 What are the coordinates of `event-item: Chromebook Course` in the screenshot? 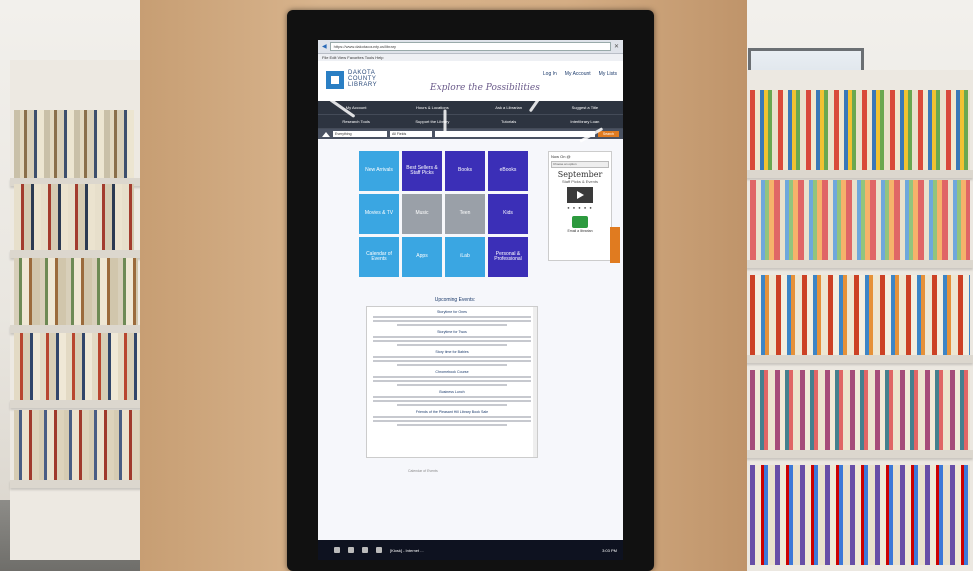 It's located at (452, 378).